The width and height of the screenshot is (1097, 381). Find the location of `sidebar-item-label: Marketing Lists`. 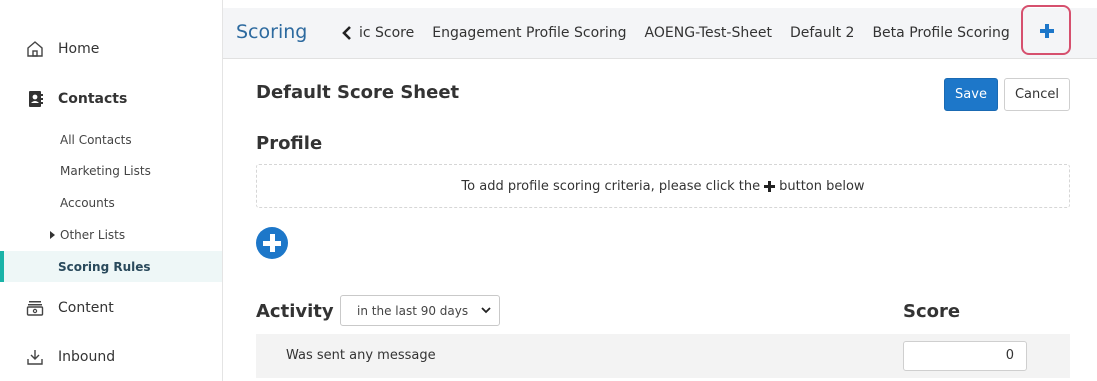

sidebar-item-label: Marketing Lists is located at coordinates (105, 171).